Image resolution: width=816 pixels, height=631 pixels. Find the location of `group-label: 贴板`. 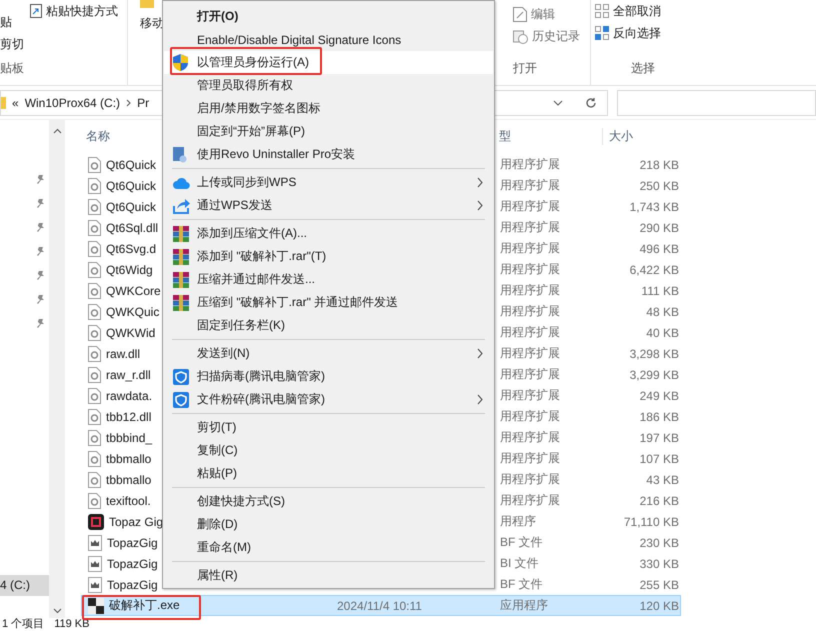

group-label: 贴板 is located at coordinates (12, 68).